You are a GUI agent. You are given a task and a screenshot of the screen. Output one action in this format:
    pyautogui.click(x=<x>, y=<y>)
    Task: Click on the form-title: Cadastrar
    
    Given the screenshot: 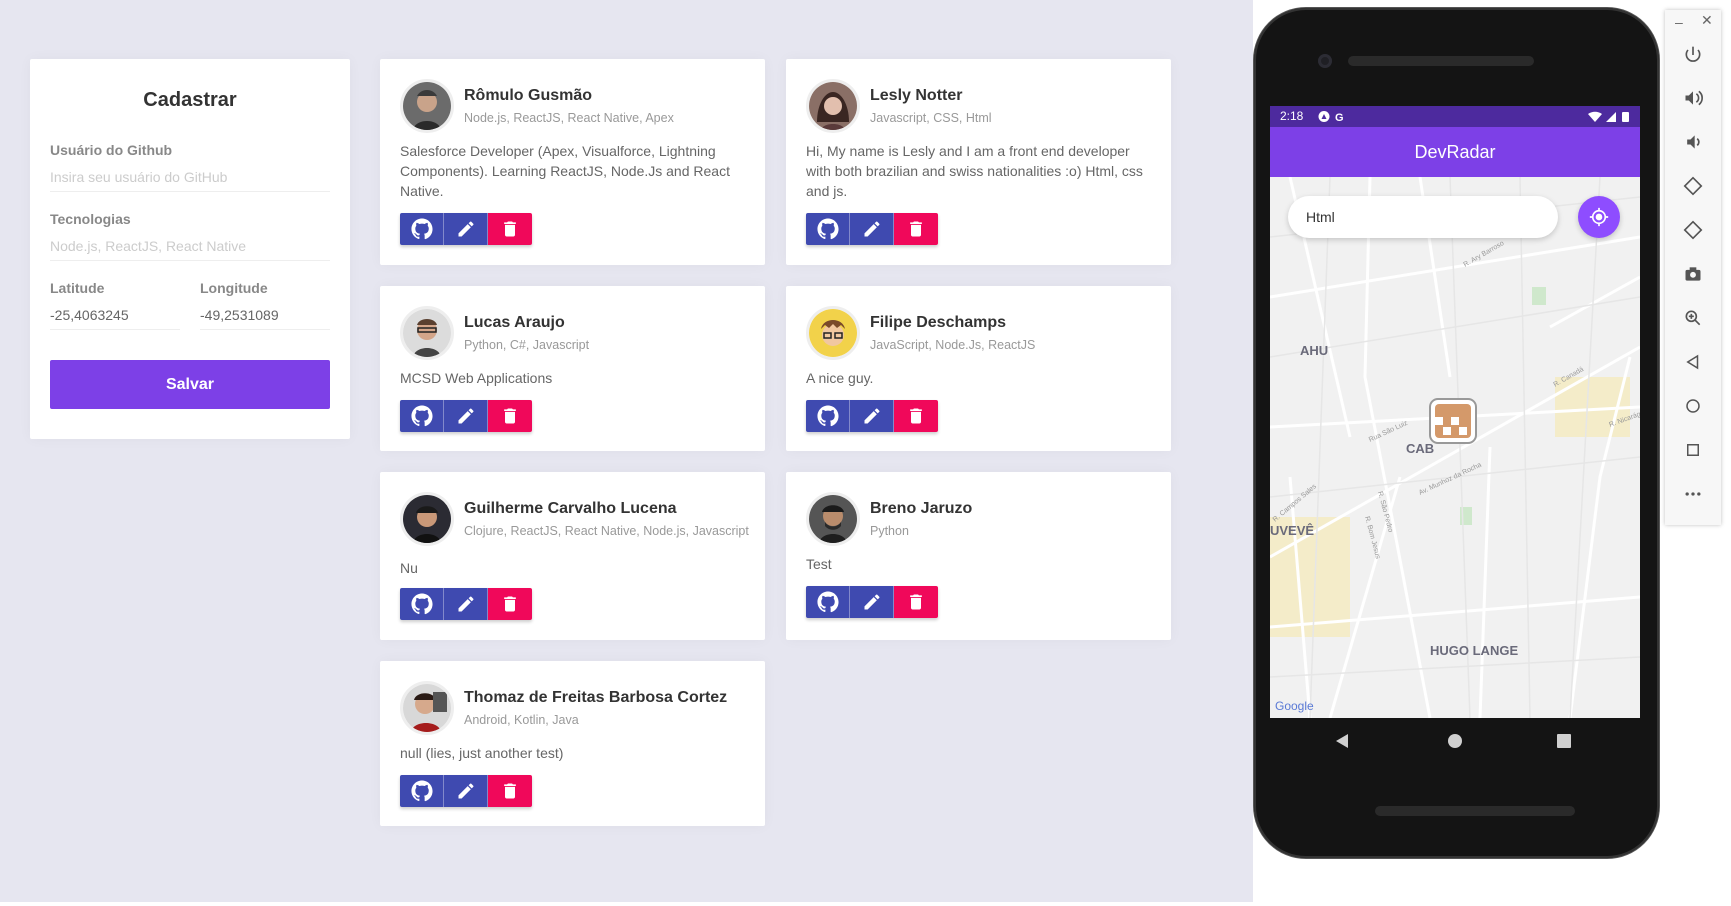 What is the action you would take?
    pyautogui.click(x=190, y=100)
    